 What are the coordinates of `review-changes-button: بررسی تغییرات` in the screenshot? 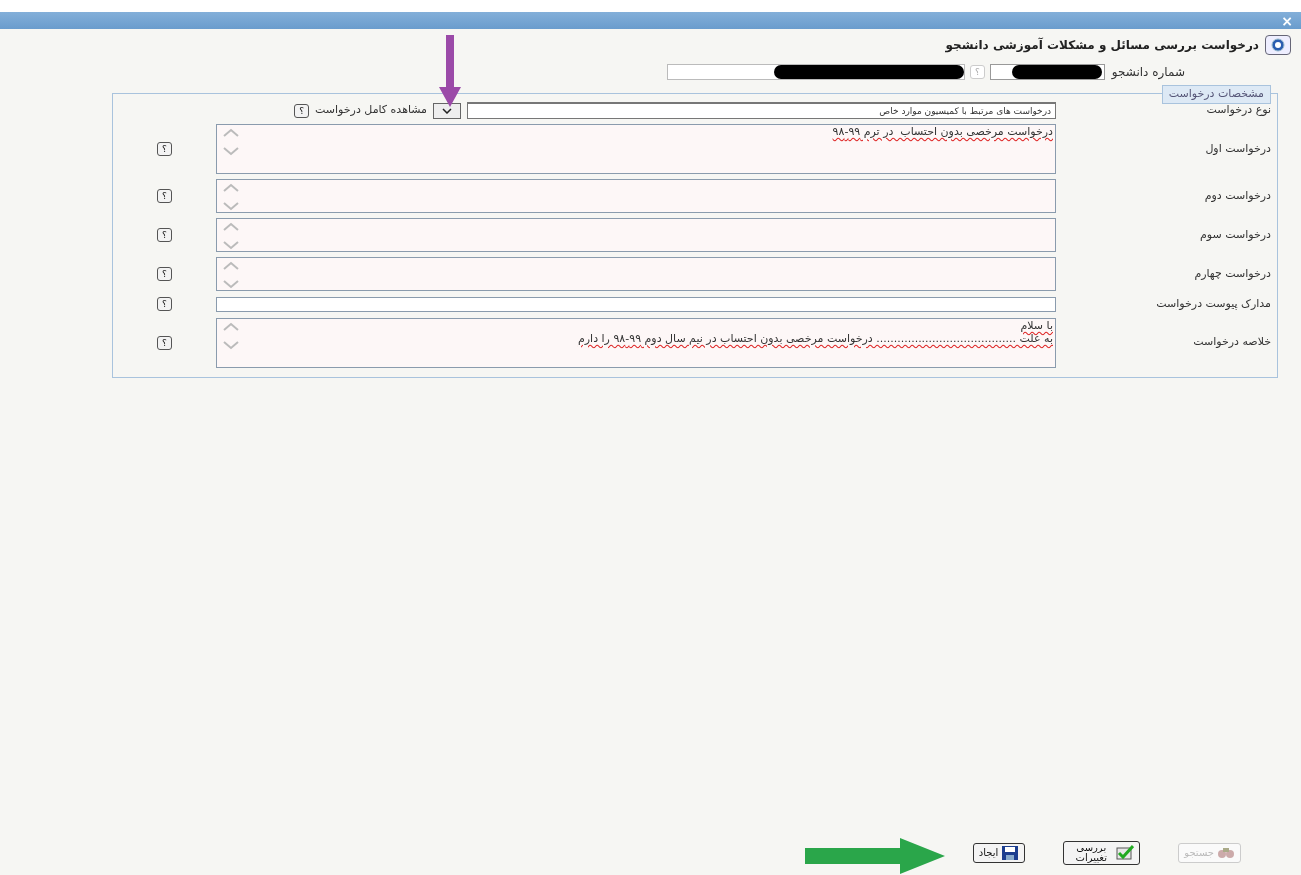 It's located at (1102, 853).